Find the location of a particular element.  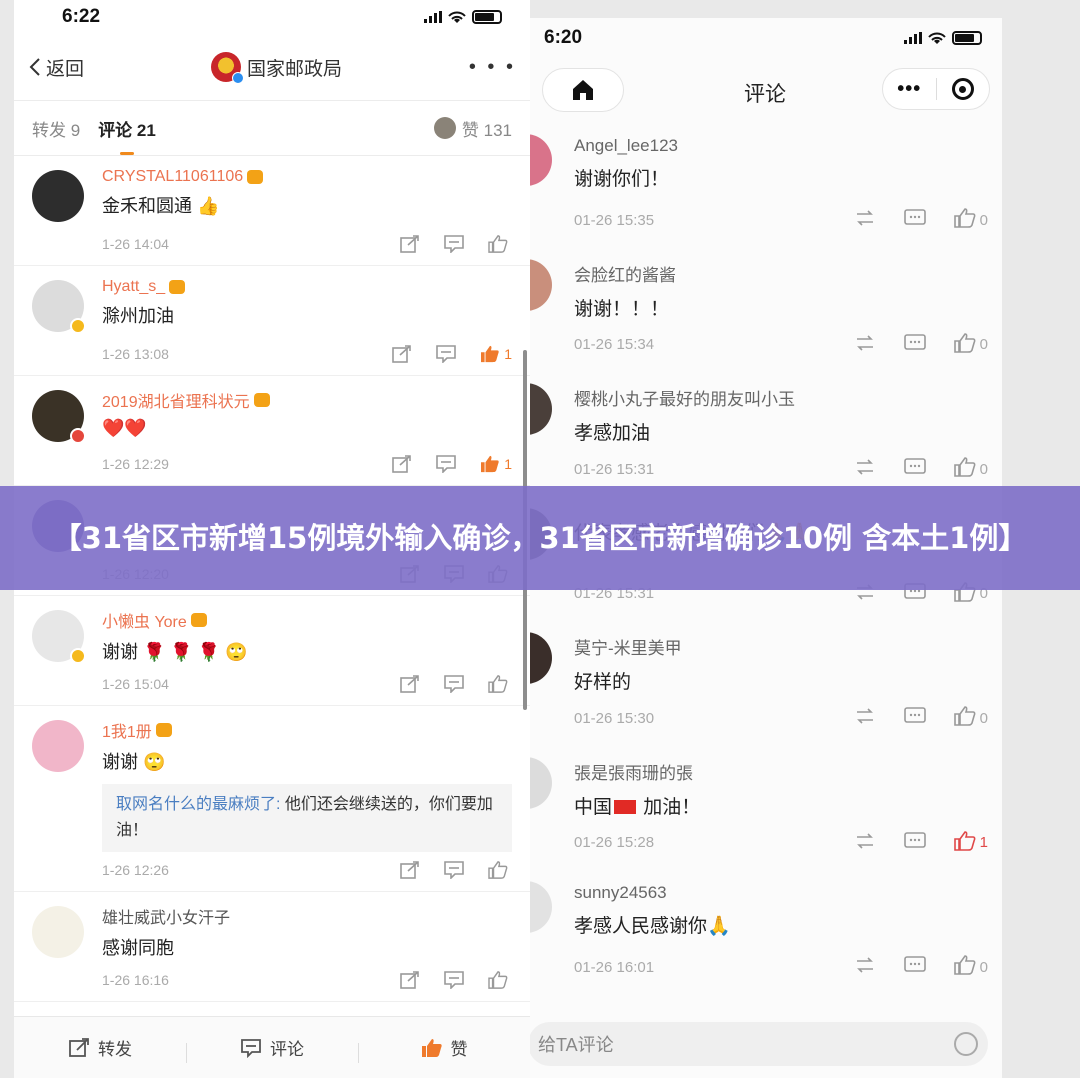

capsule-menu: ••• is located at coordinates (936, 89).